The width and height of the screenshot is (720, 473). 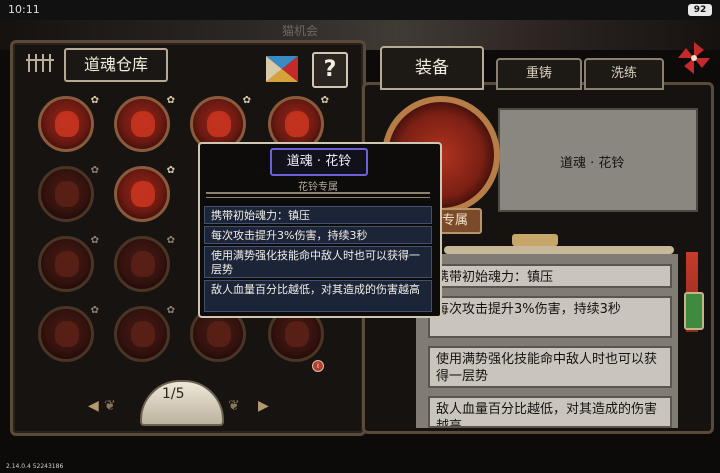 What do you see at coordinates (432, 68) in the screenshot?
I see `tab-equip: 装备` at bounding box center [432, 68].